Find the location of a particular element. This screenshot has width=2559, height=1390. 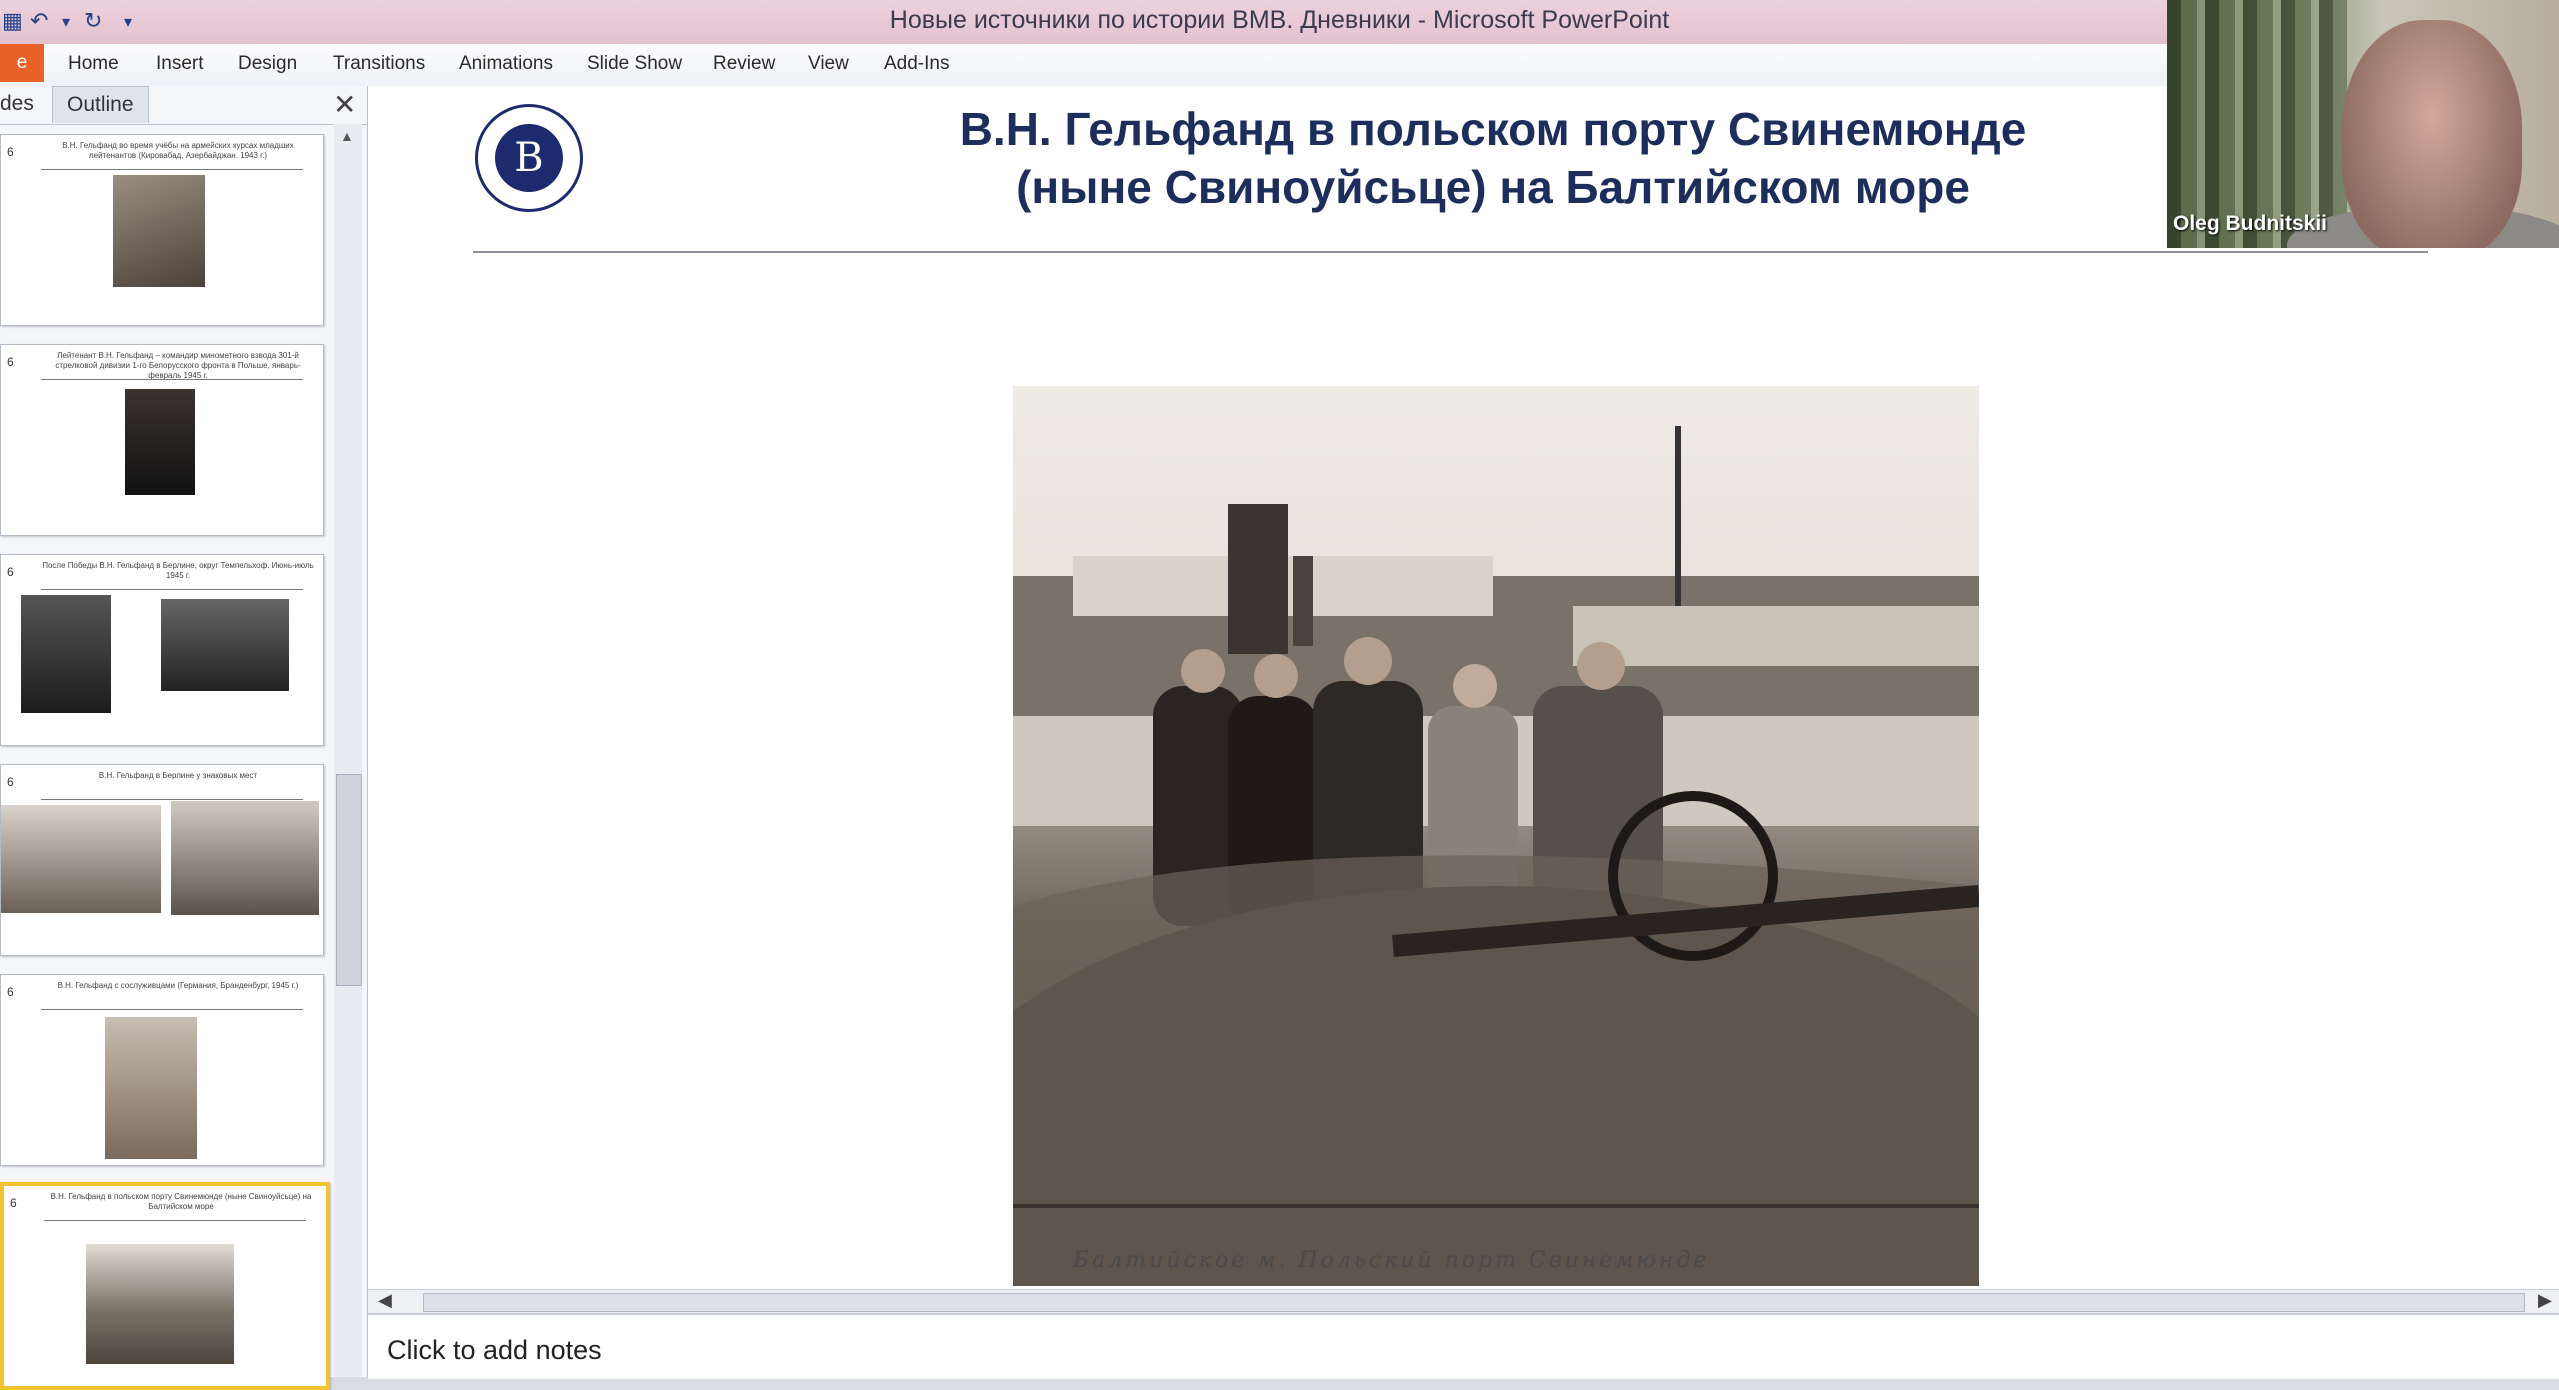

tab-home: Home is located at coordinates (93, 64).